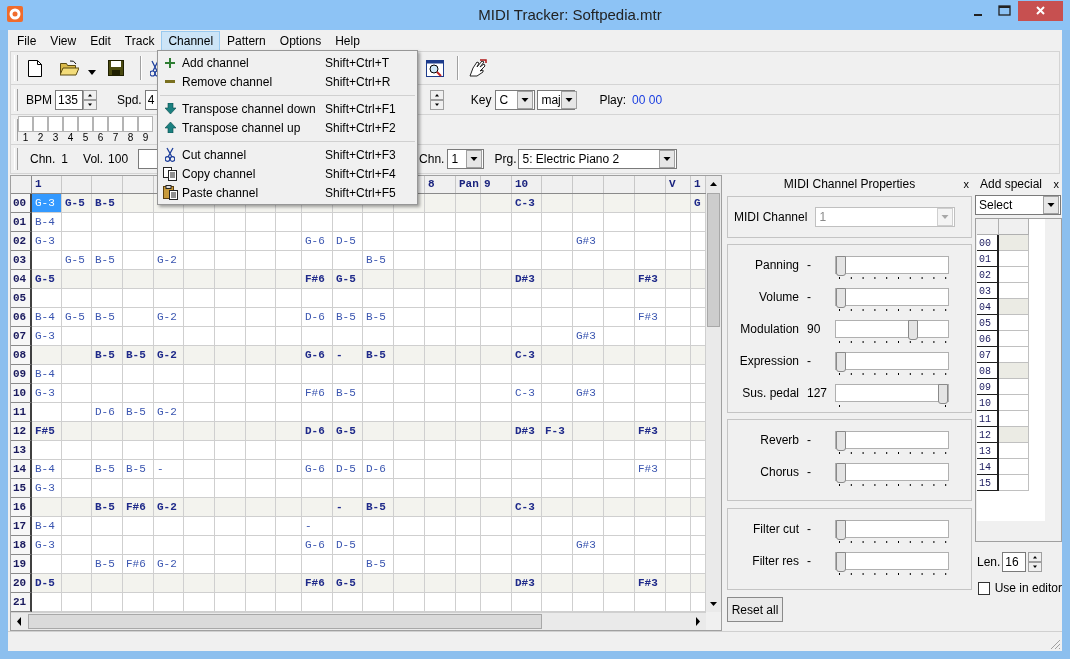 The height and width of the screenshot is (659, 1070). What do you see at coordinates (988, 291) in the screenshot?
I see `row-number: 03` at bounding box center [988, 291].